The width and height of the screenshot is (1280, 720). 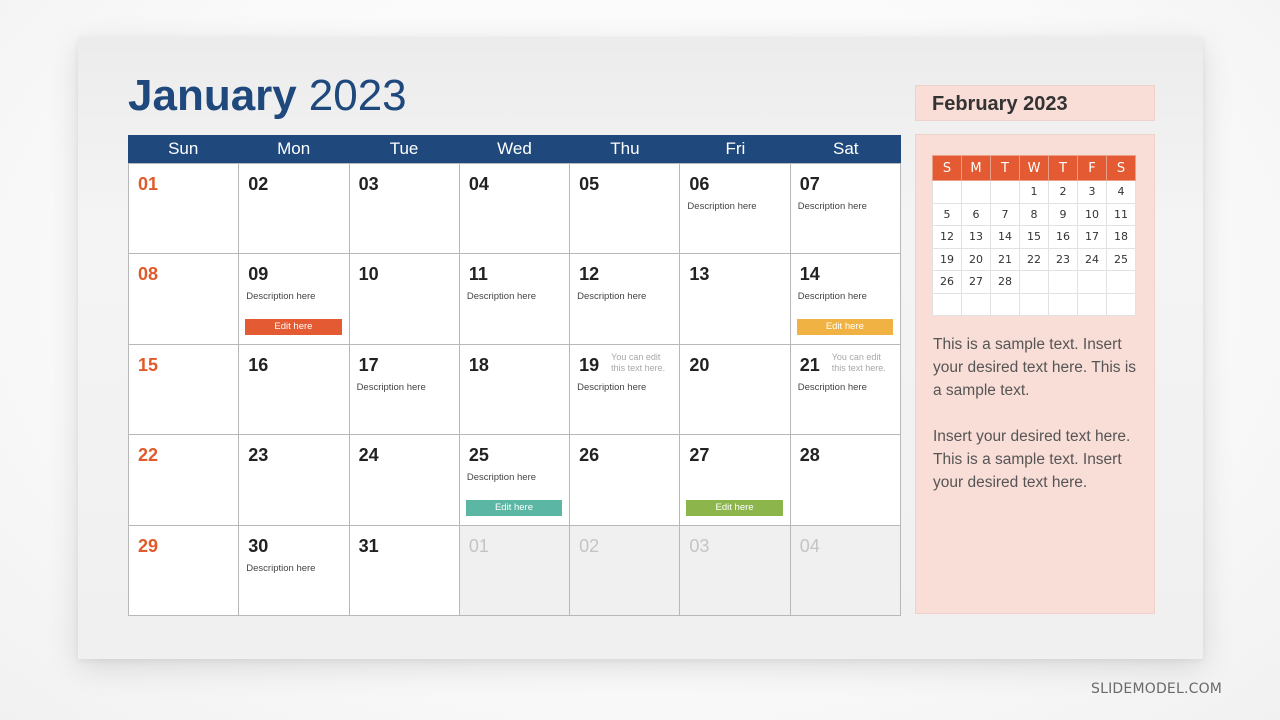 I want to click on day-cell: 06 Description here, so click(x=735, y=209).